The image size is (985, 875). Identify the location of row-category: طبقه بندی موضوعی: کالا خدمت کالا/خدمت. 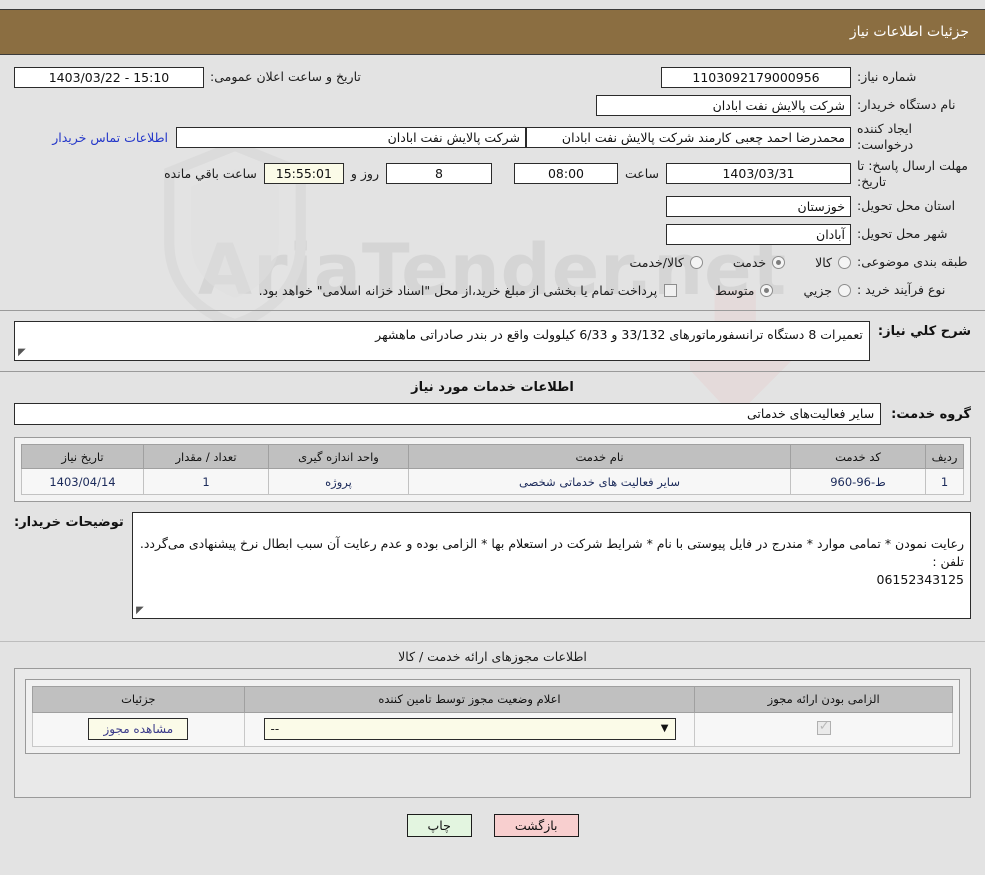
(492, 262).